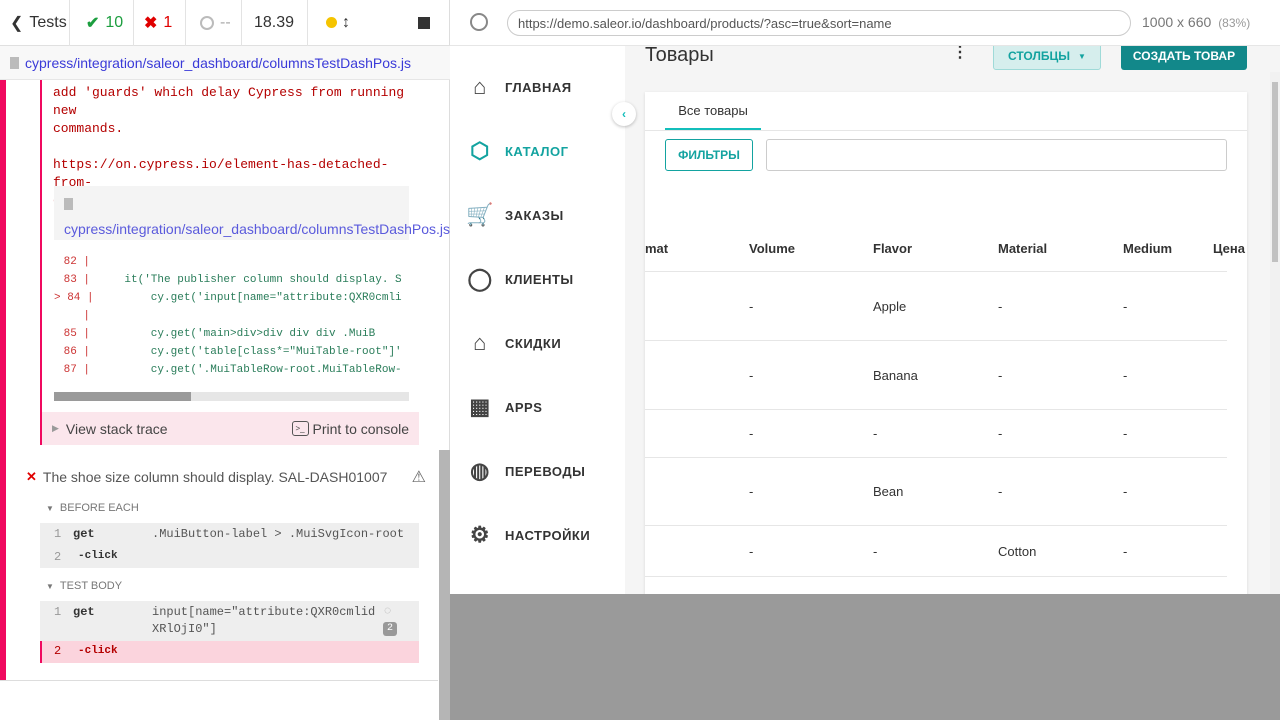  What do you see at coordinates (117, 429) in the screenshot?
I see `view-stack-trace-button: View stack trace` at bounding box center [117, 429].